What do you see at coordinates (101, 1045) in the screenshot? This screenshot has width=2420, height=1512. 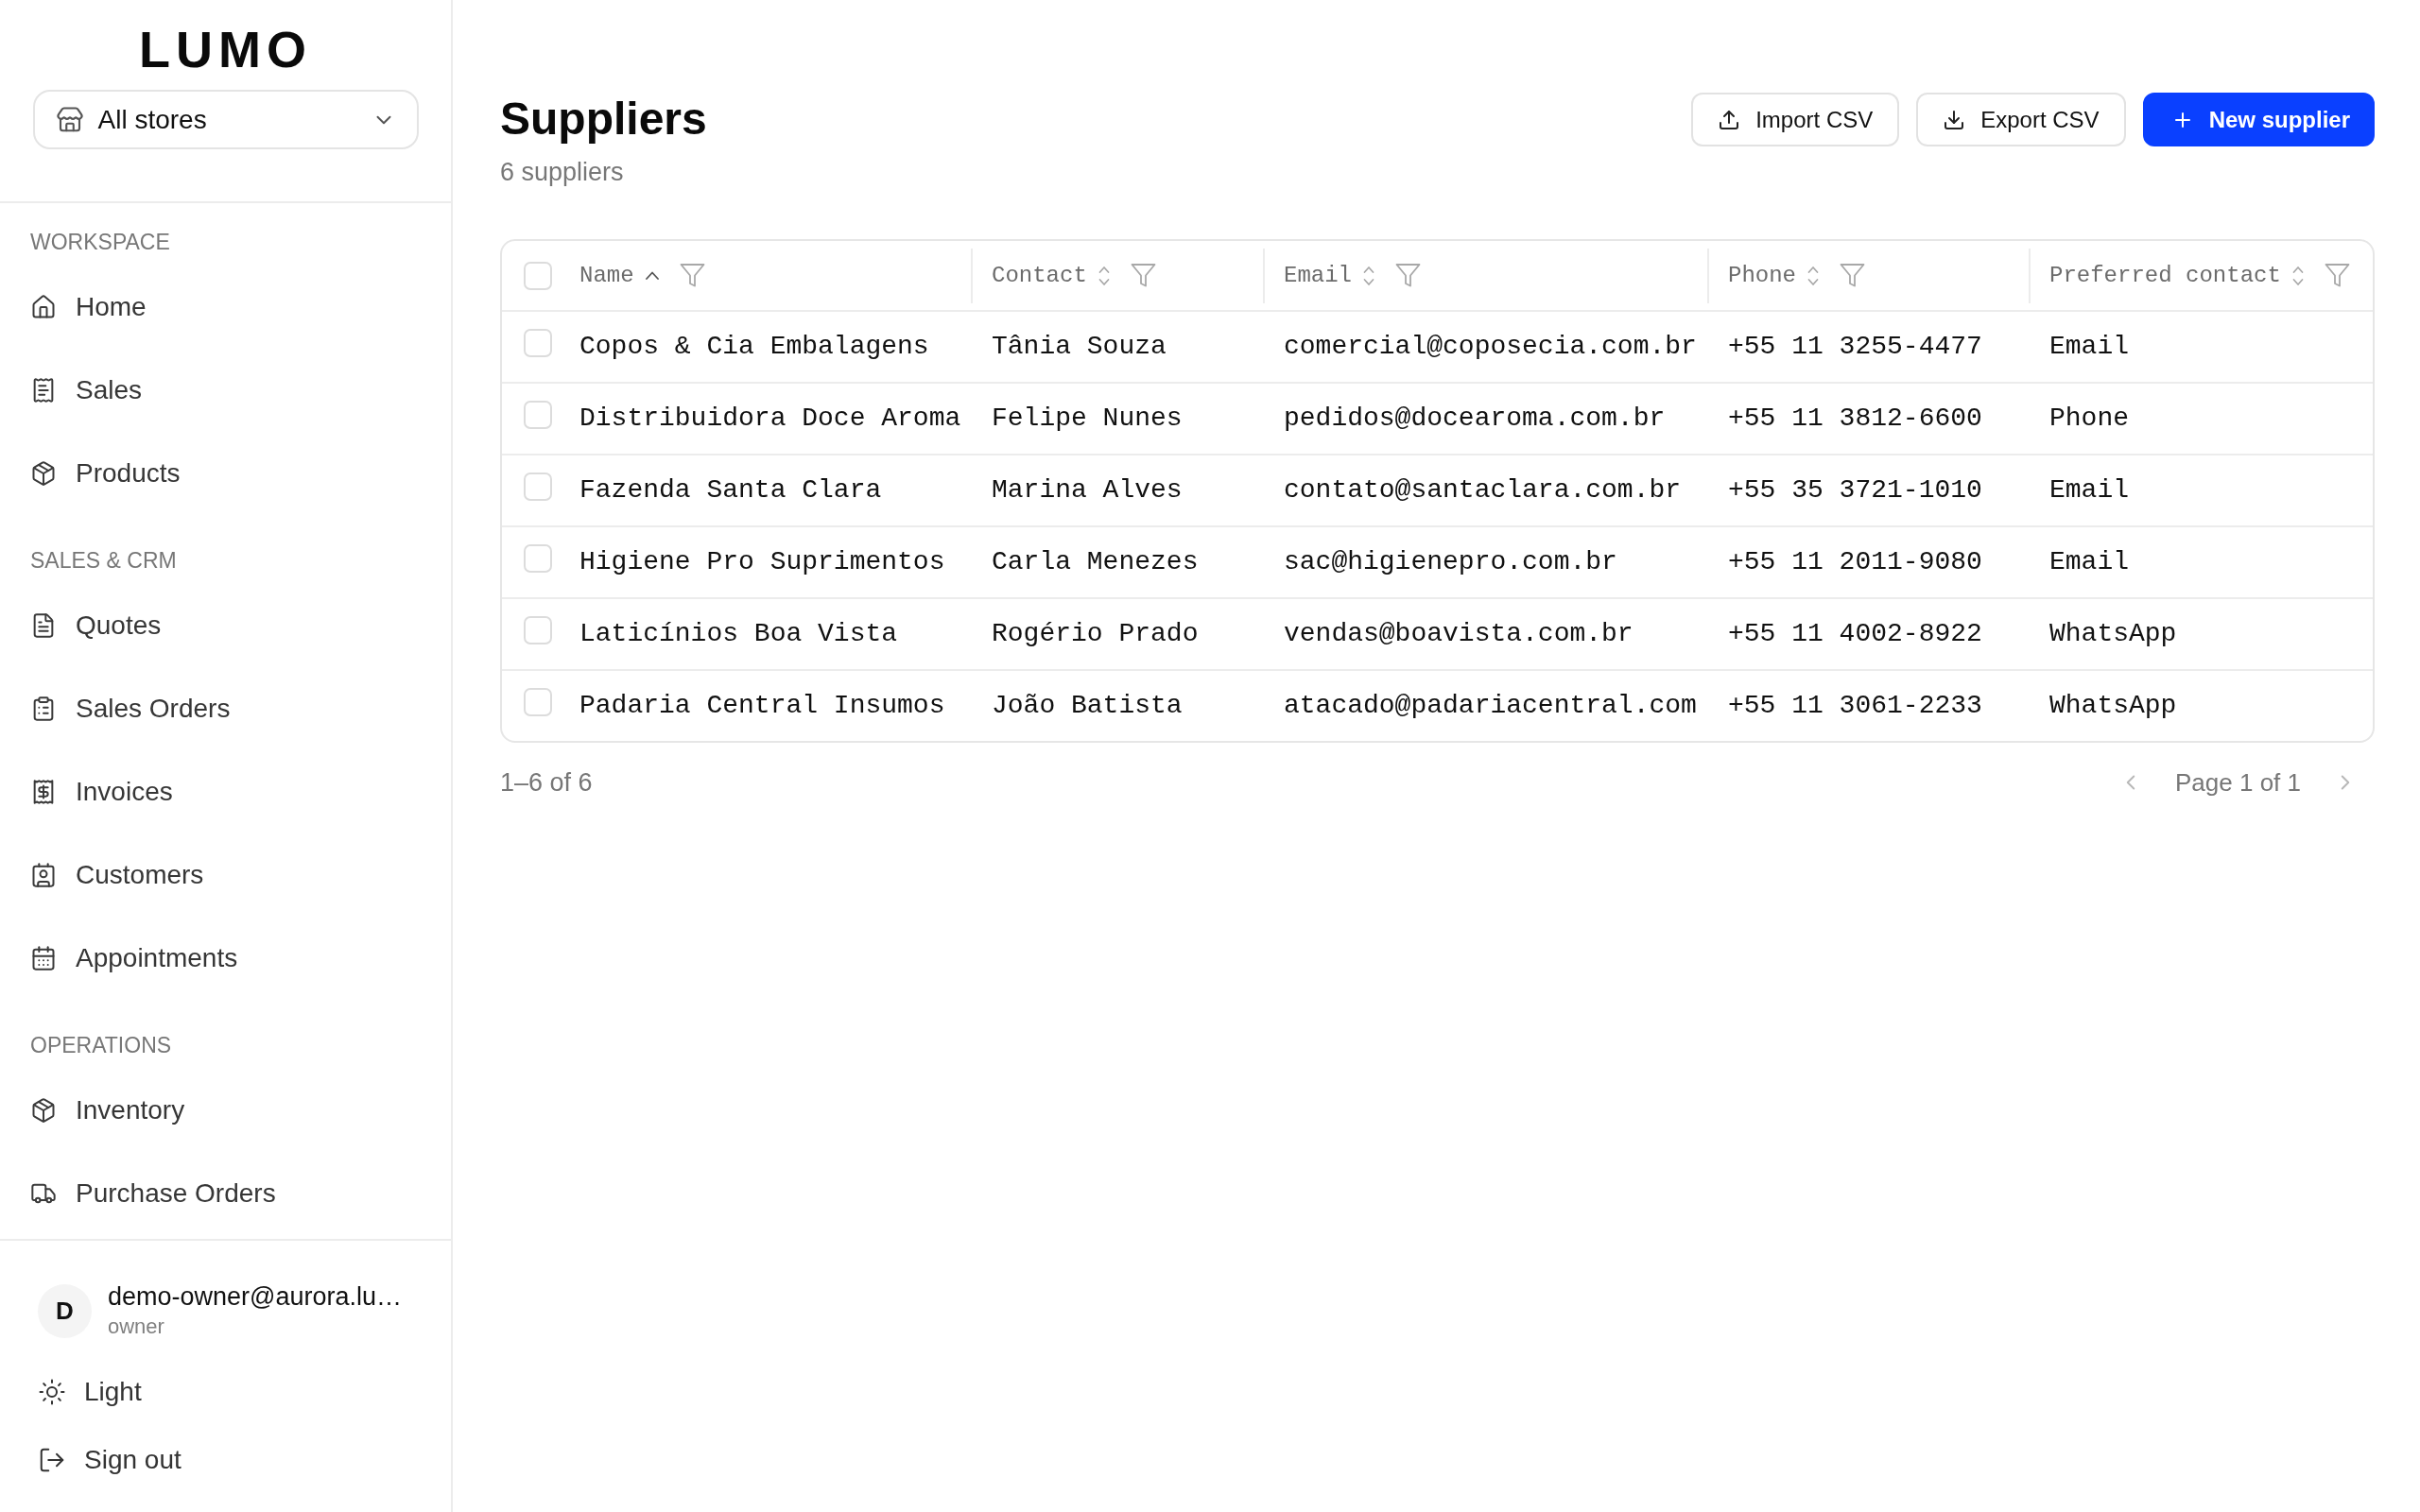 I see `section-heading: OPERATIONS` at bounding box center [101, 1045].